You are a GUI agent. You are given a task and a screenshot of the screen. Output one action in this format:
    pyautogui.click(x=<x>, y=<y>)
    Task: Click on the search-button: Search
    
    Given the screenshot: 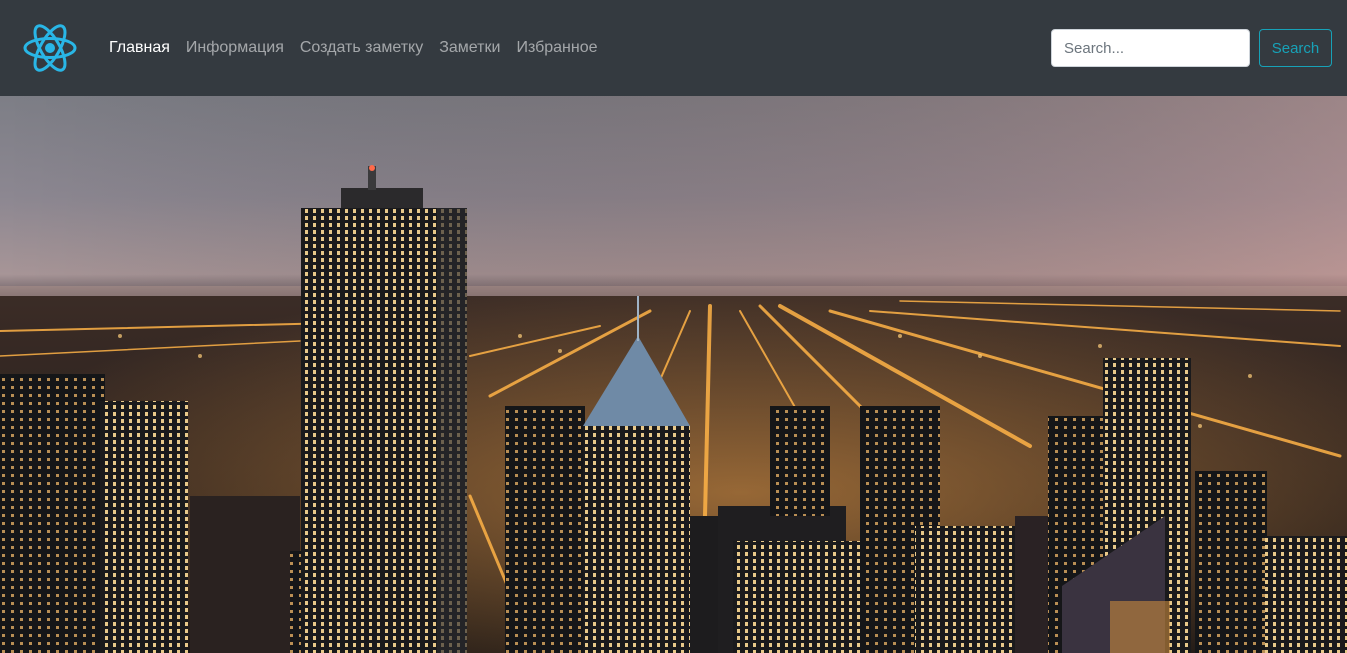 What is the action you would take?
    pyautogui.click(x=1295, y=48)
    